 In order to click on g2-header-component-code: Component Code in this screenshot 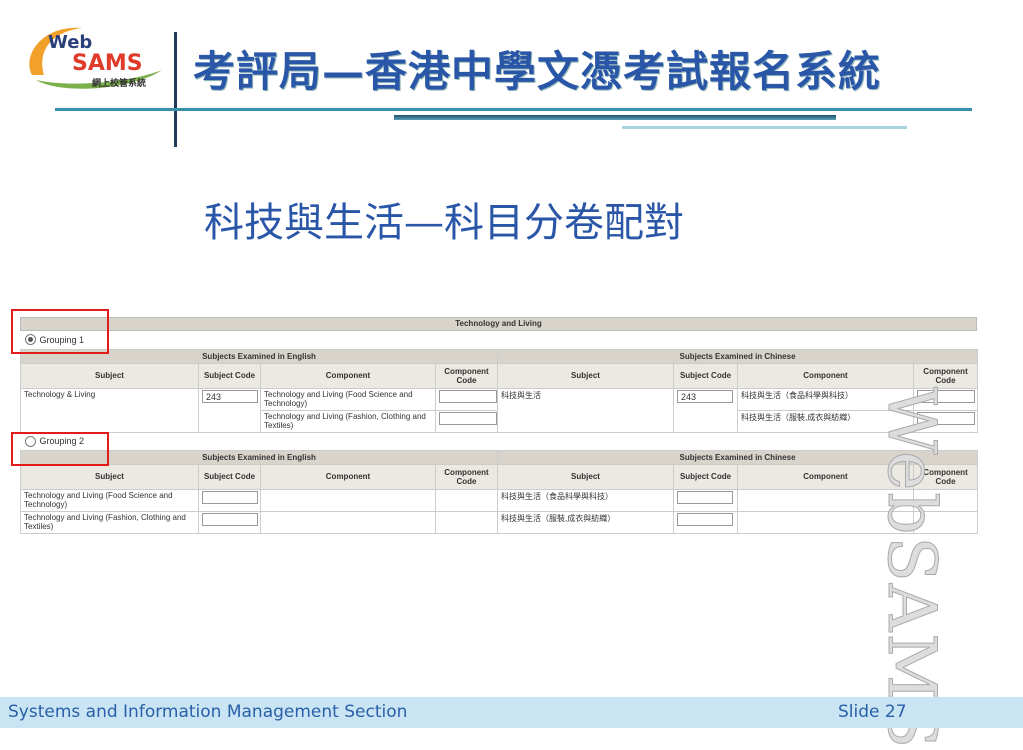, I will do `click(466, 476)`.